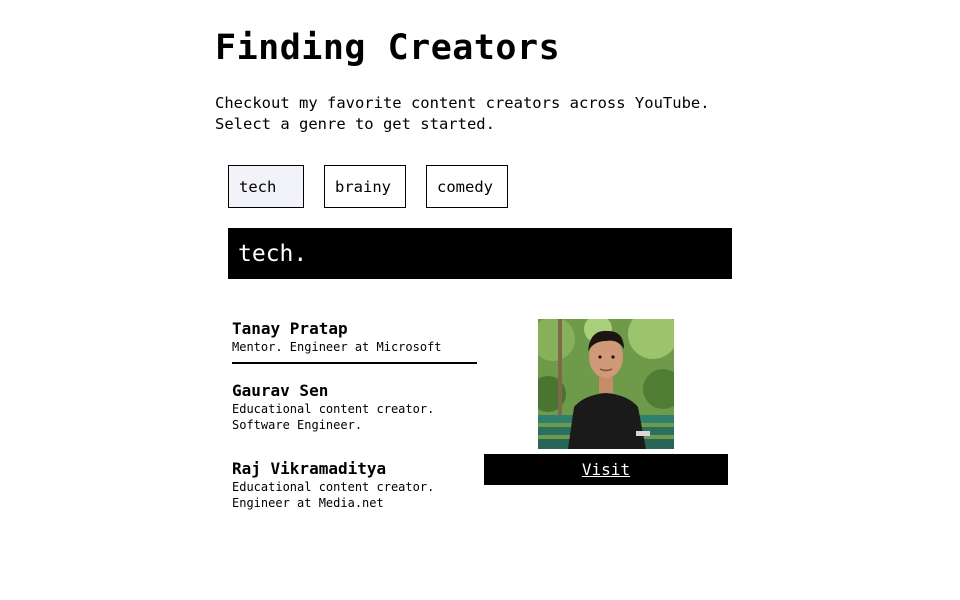  I want to click on genre-button-brainy: brainy, so click(365, 186).